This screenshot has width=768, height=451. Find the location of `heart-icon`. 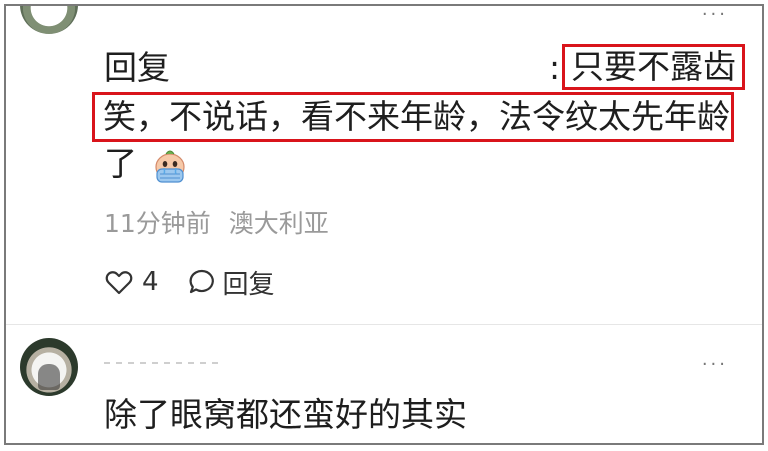

heart-icon is located at coordinates (119, 282).